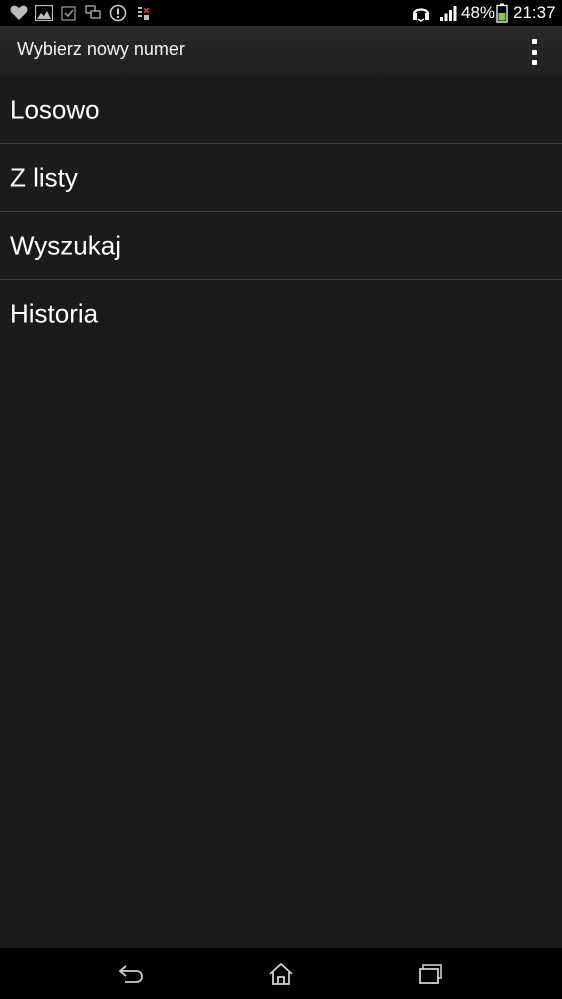 This screenshot has height=999, width=562. I want to click on status-bar: 48% 21:37, so click(281, 13).